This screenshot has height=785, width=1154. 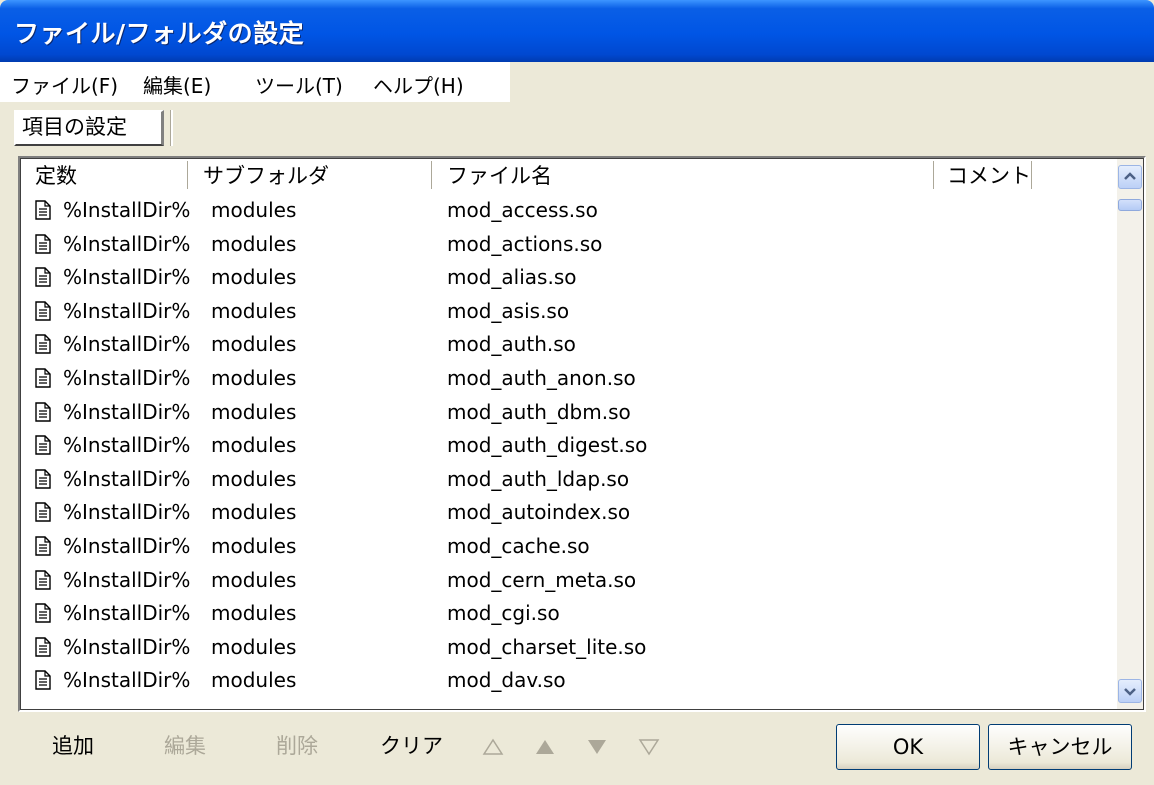 I want to click on cell-filename: mod_auth.so, so click(x=511, y=344).